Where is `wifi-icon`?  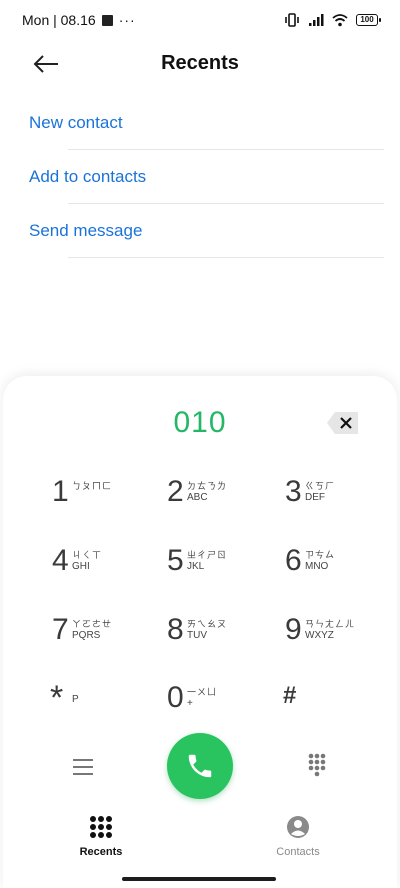
wifi-icon is located at coordinates (340, 20).